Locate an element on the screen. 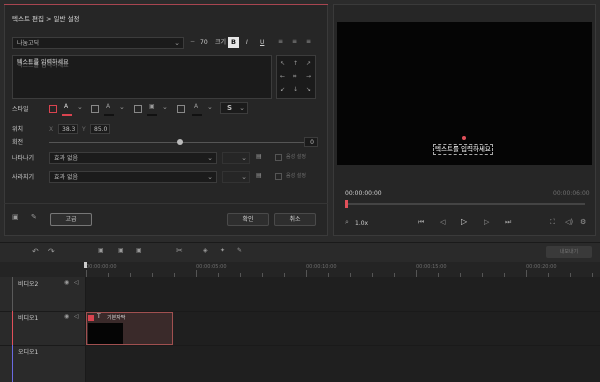  shadow-color-icon: A is located at coordinates (196, 107).